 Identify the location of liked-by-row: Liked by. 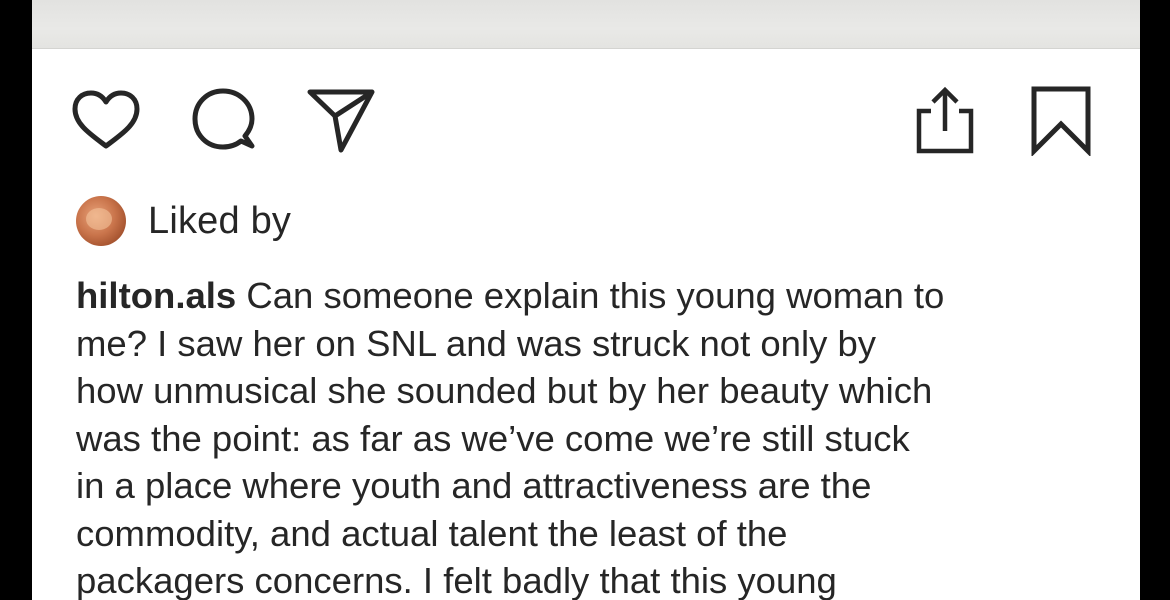
(183, 221).